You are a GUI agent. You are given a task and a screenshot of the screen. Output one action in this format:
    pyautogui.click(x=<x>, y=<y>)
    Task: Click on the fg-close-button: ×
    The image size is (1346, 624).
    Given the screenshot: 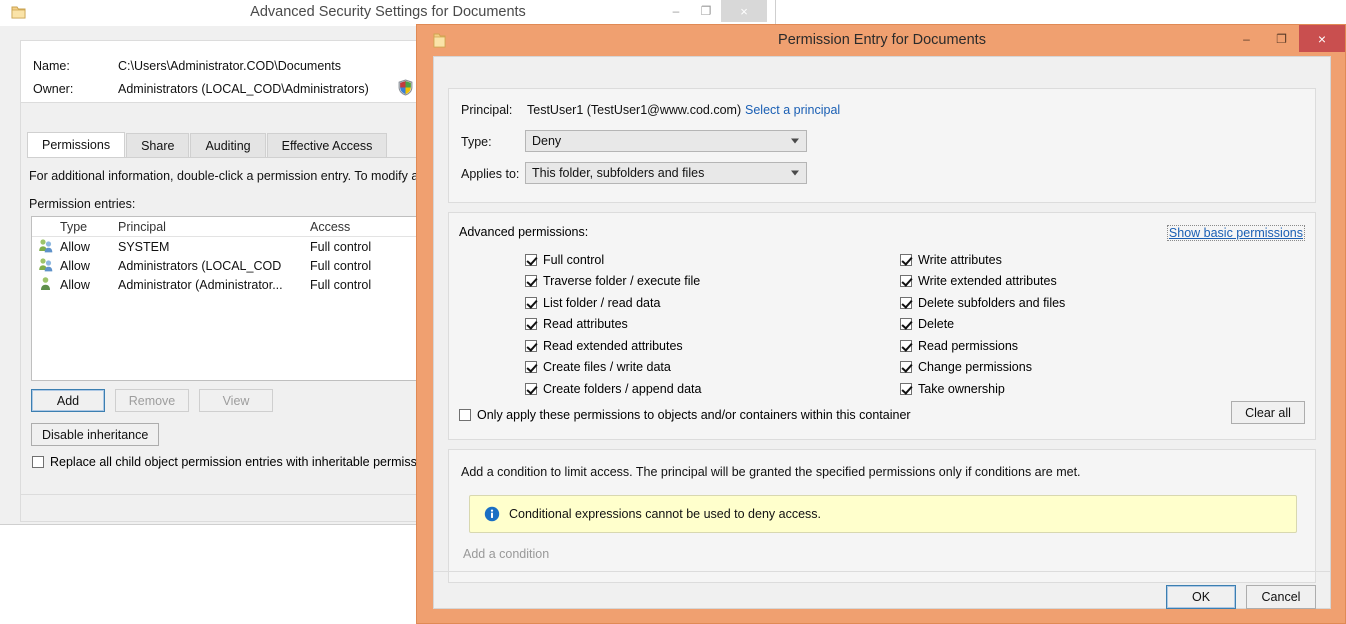 What is the action you would take?
    pyautogui.click(x=1322, y=38)
    